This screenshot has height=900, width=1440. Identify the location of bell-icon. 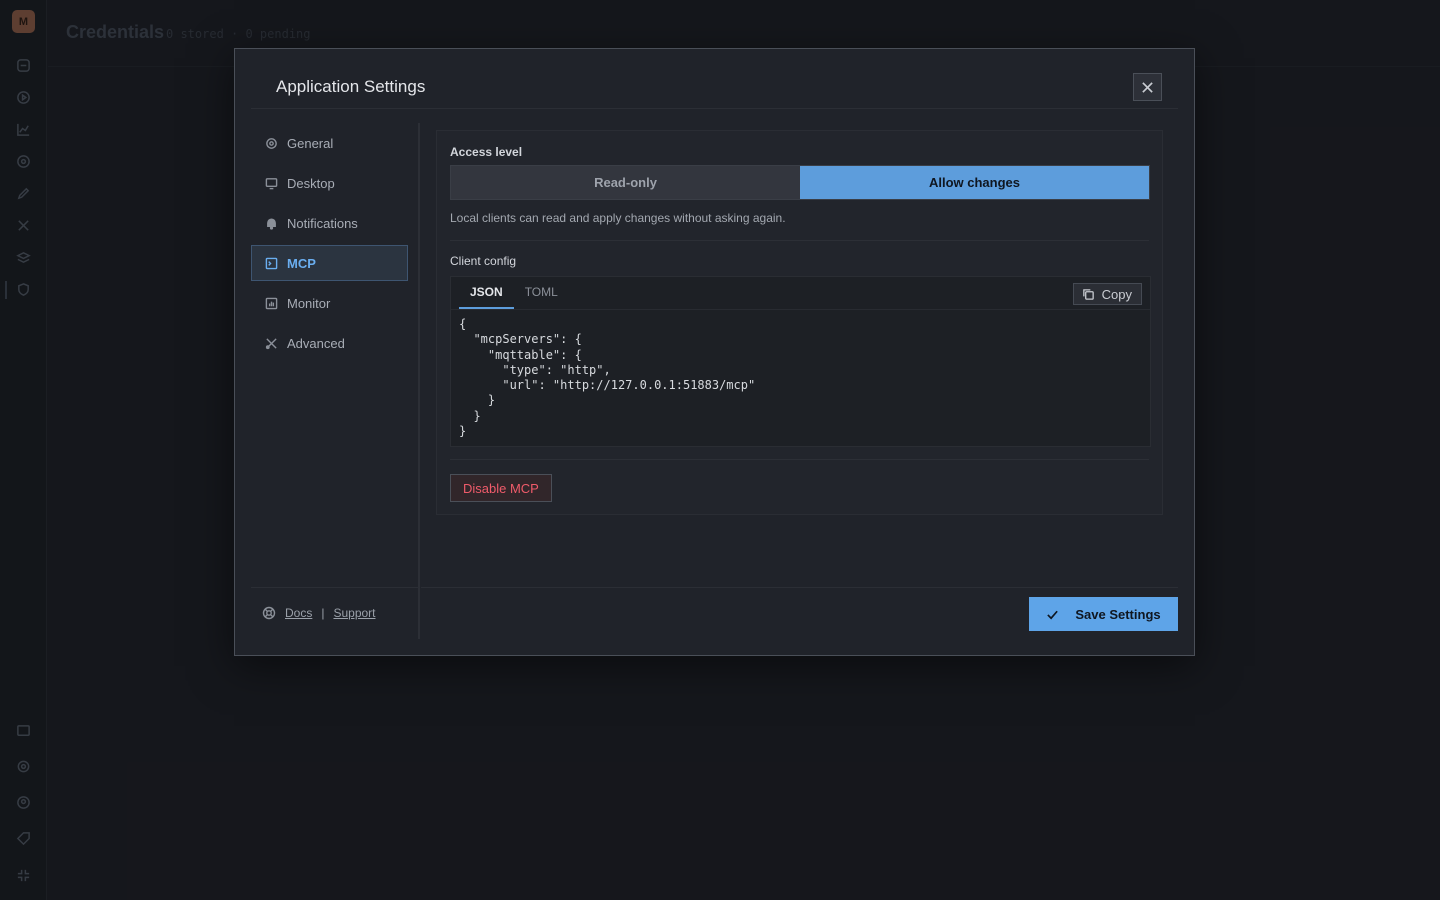
(271, 223).